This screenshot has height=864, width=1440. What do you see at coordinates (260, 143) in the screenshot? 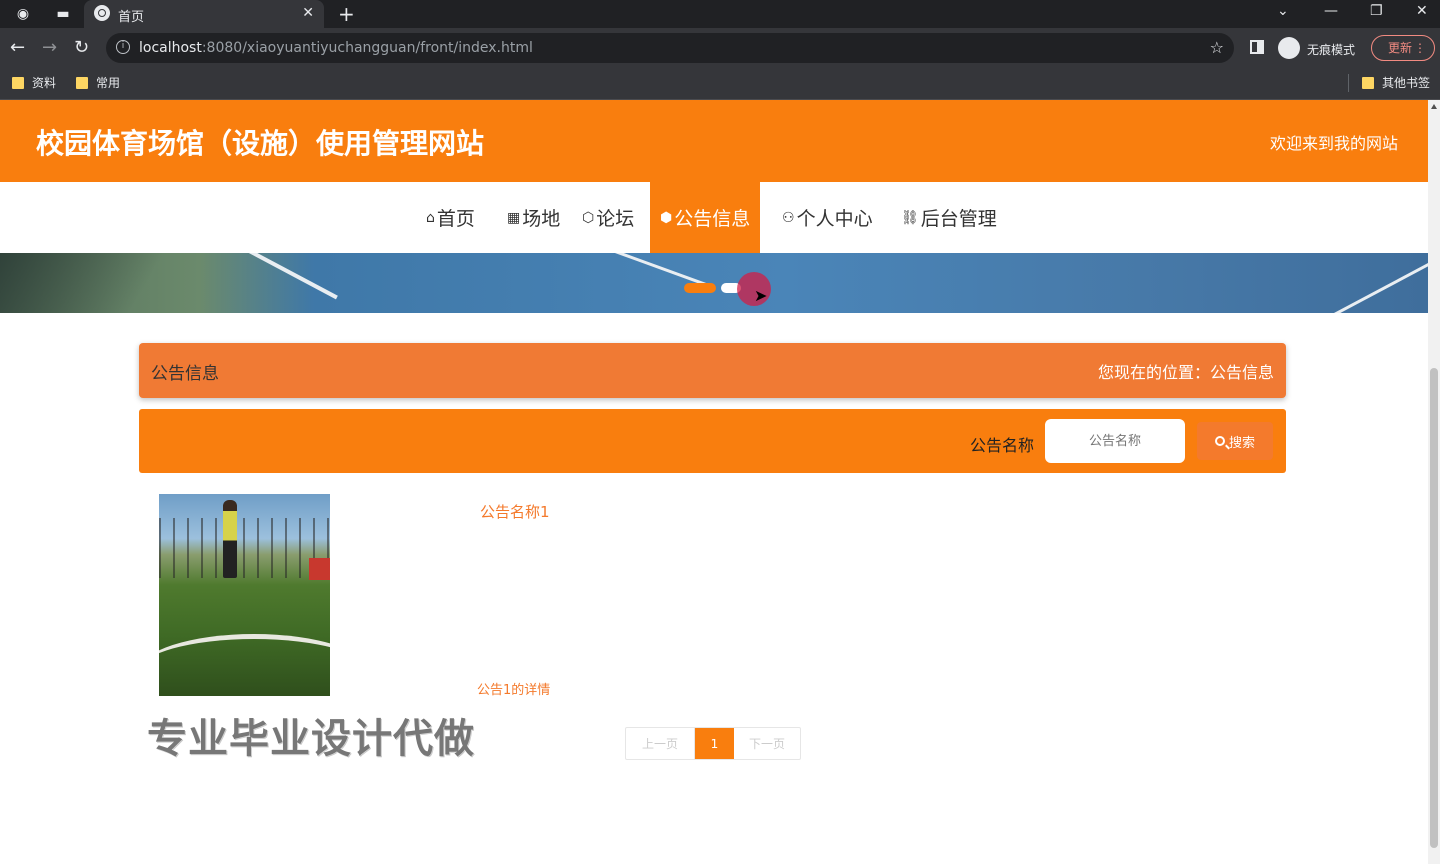
I see `site-title: 校园体育场馆（设施）使用管理网站` at bounding box center [260, 143].